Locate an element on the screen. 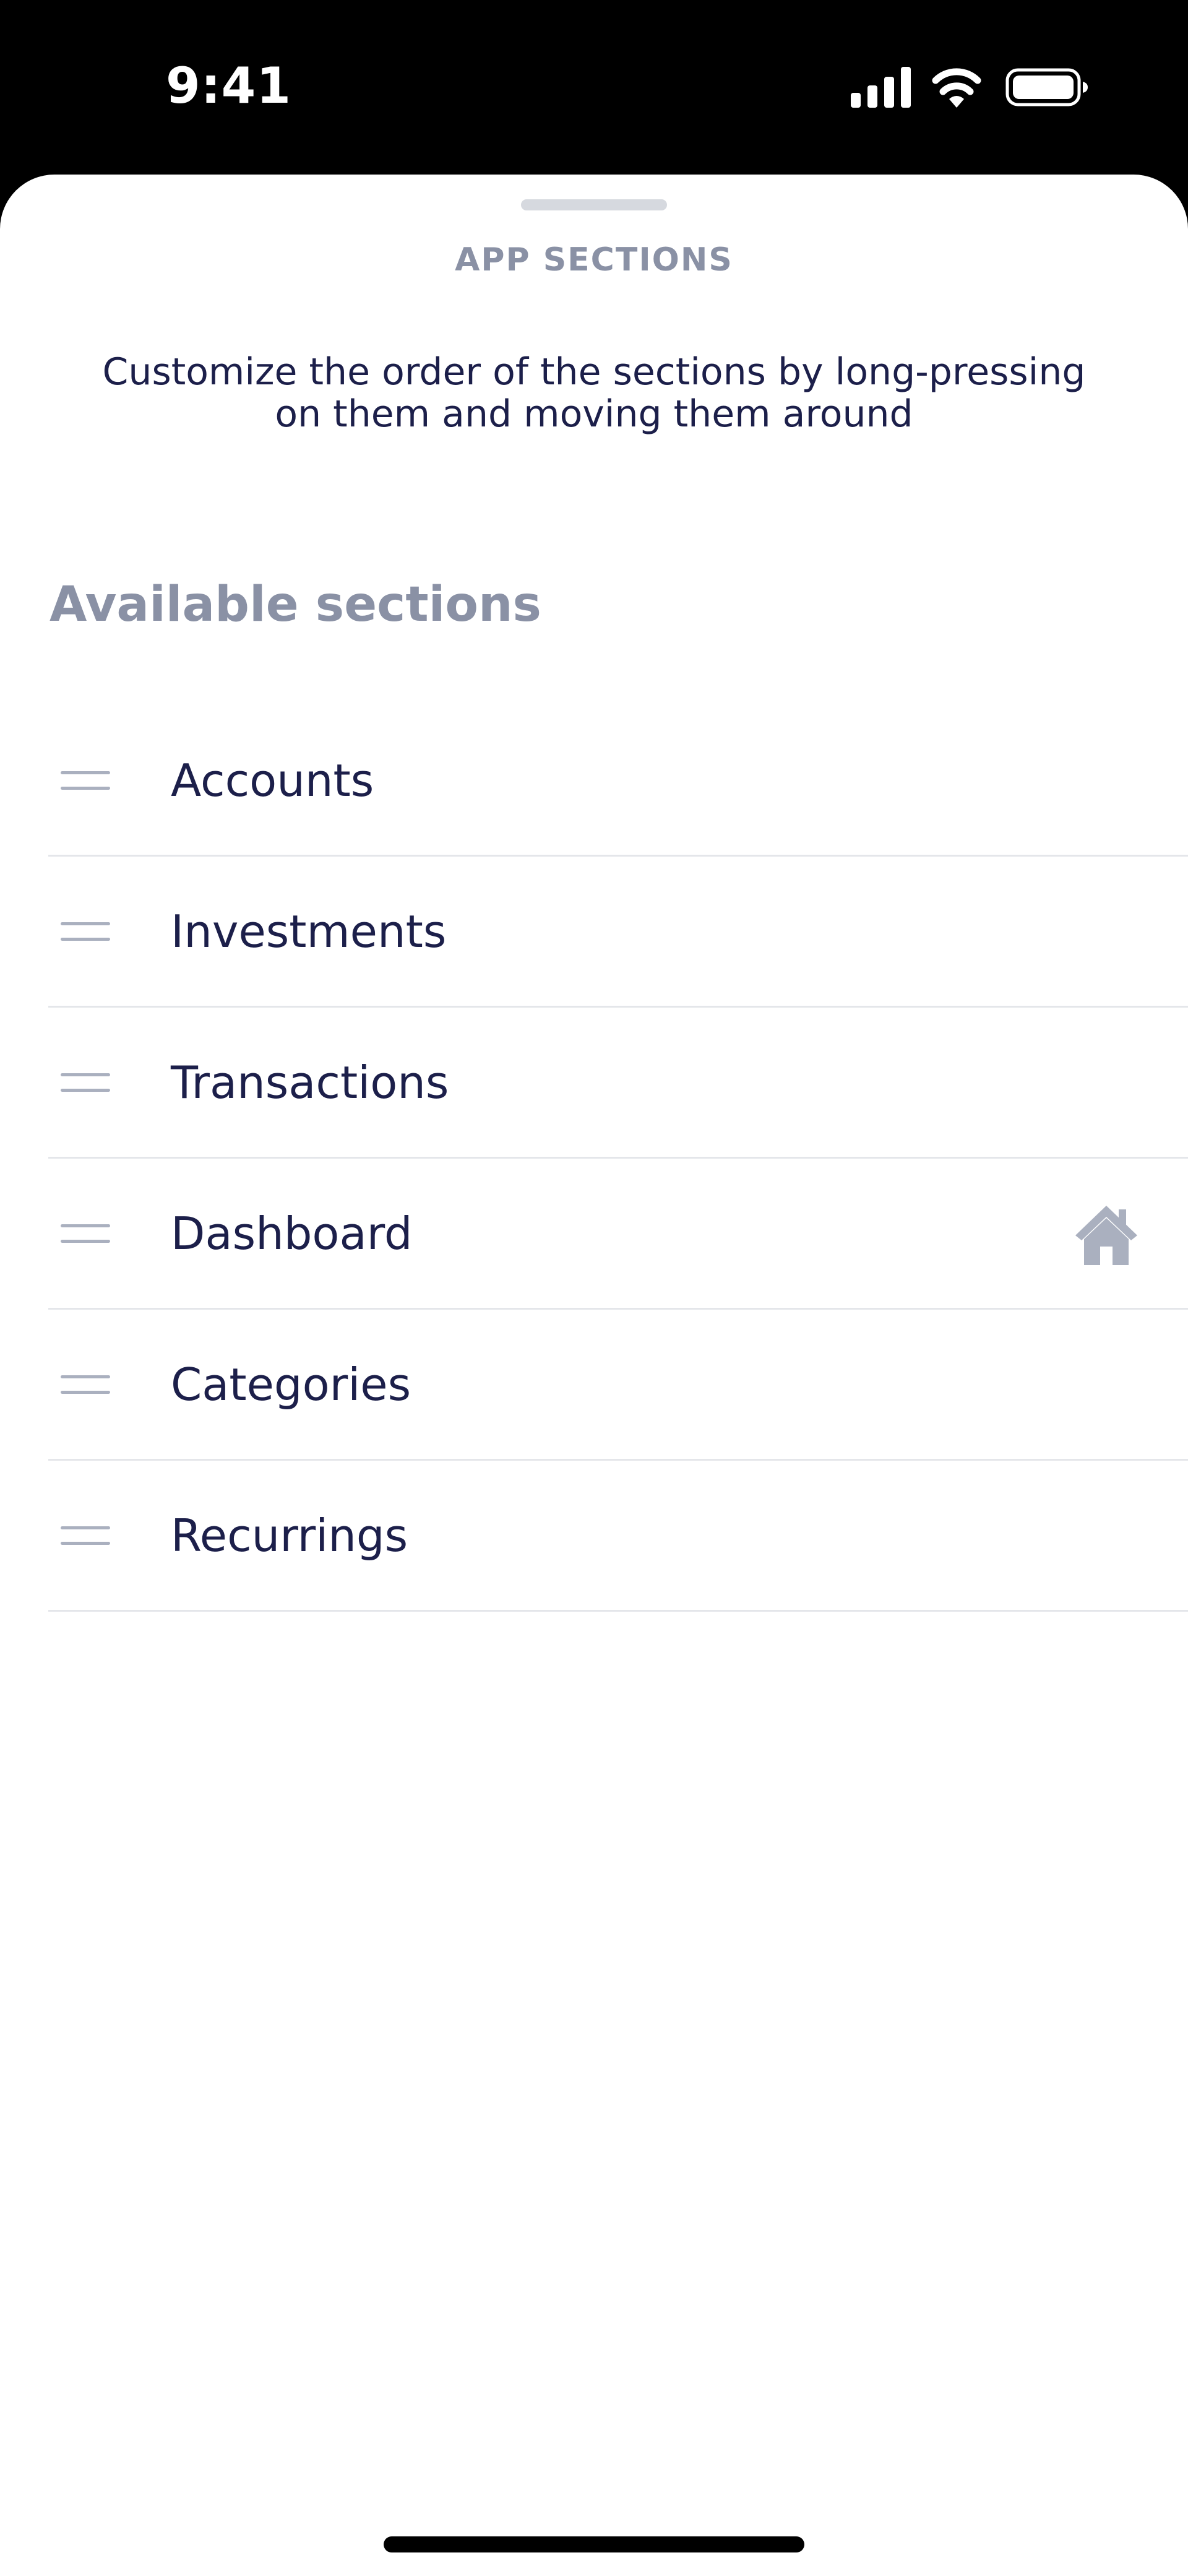  battery-icon is located at coordinates (1046, 87).